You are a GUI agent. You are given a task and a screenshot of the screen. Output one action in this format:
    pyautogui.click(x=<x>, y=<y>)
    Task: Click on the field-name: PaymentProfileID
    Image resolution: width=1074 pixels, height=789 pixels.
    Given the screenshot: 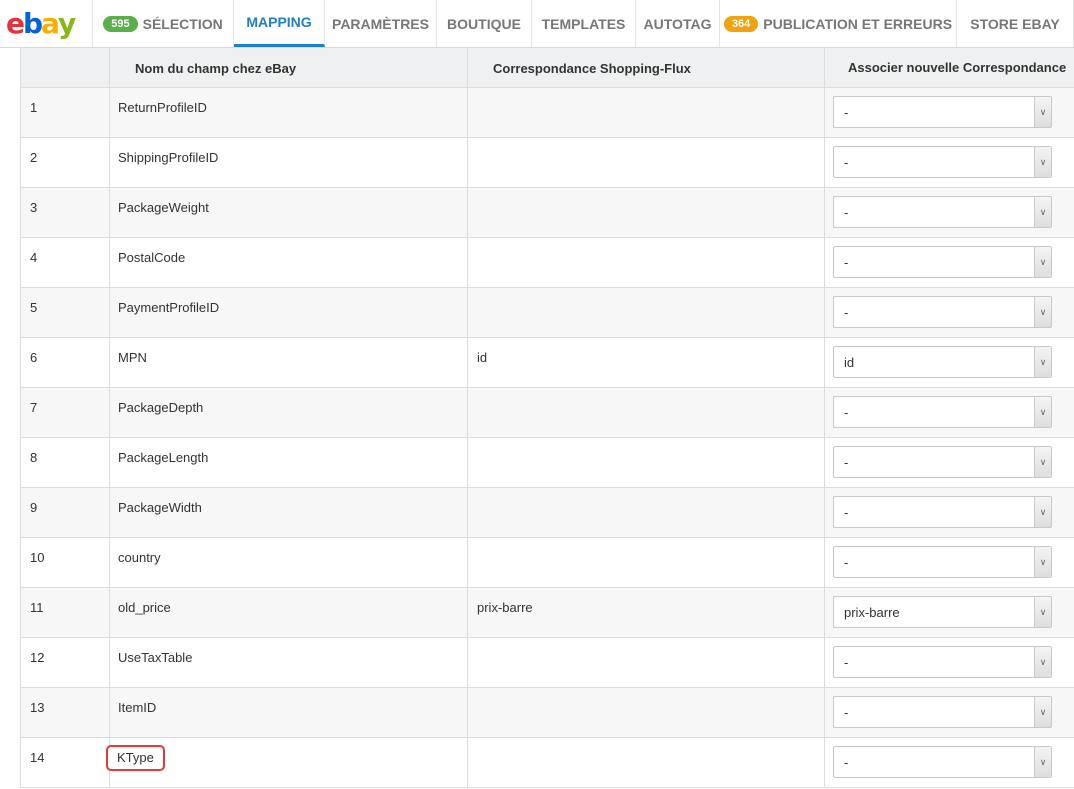 What is the action you would take?
    pyautogui.click(x=169, y=307)
    